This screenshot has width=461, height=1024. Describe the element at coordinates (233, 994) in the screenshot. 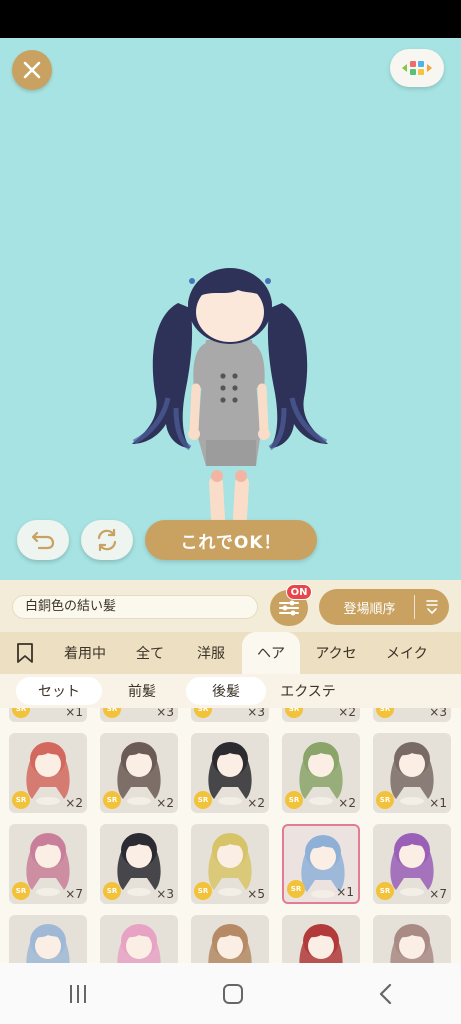

I see `home-icon` at that location.